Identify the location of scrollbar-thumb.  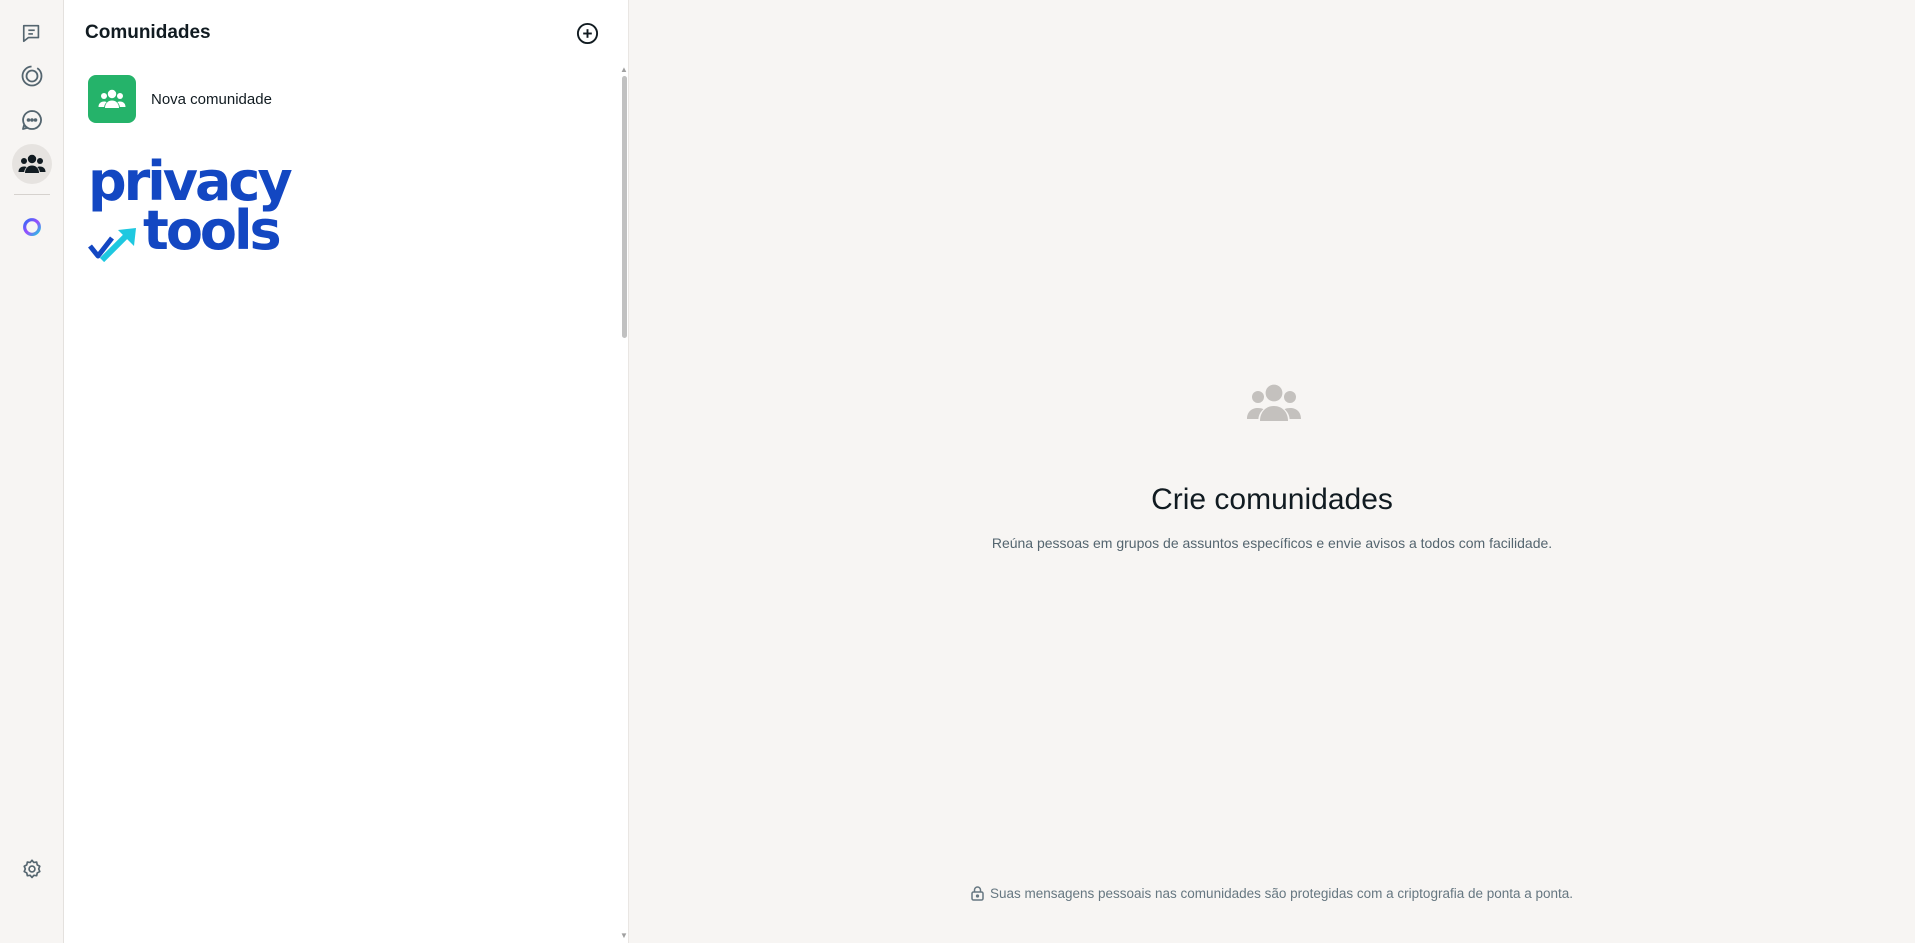
(624, 207).